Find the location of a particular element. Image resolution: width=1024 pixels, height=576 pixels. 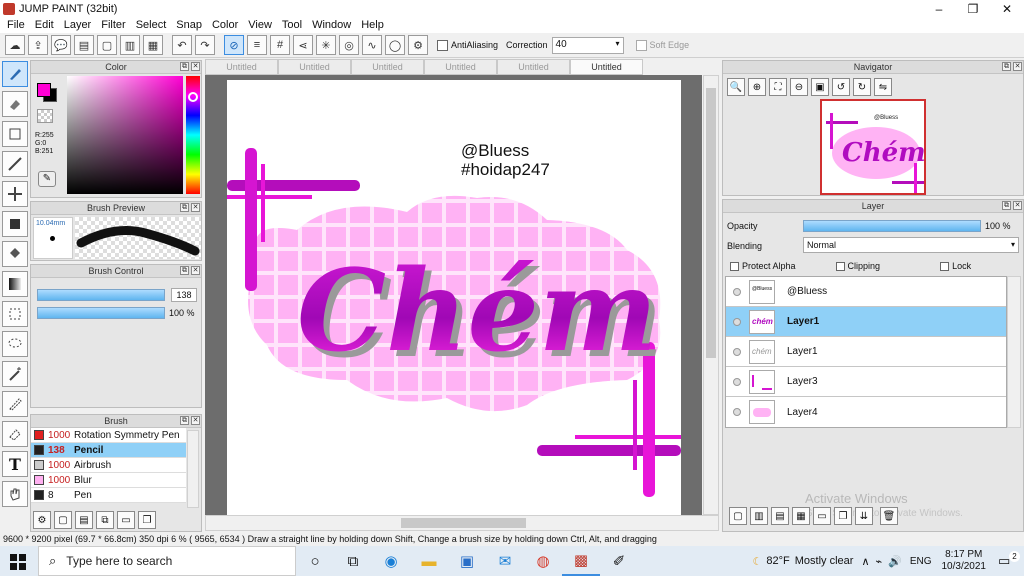

menu-file: File is located at coordinates (16, 25).